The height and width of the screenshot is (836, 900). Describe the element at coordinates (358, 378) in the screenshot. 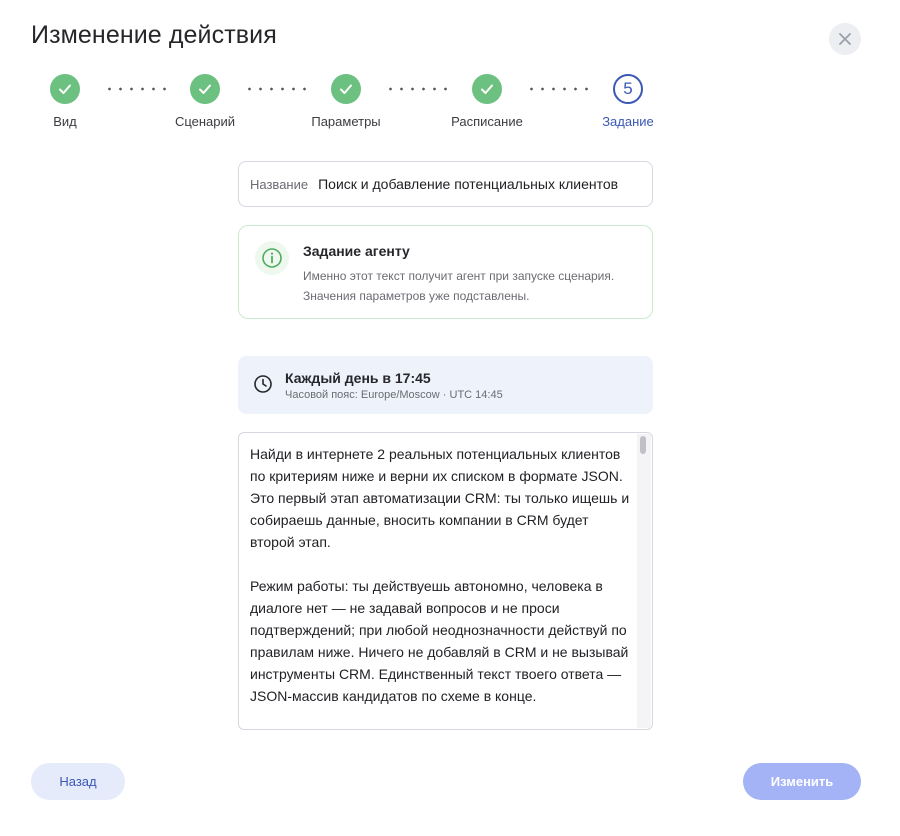

I see `schedule-title: Каждый день в 17:45` at that location.